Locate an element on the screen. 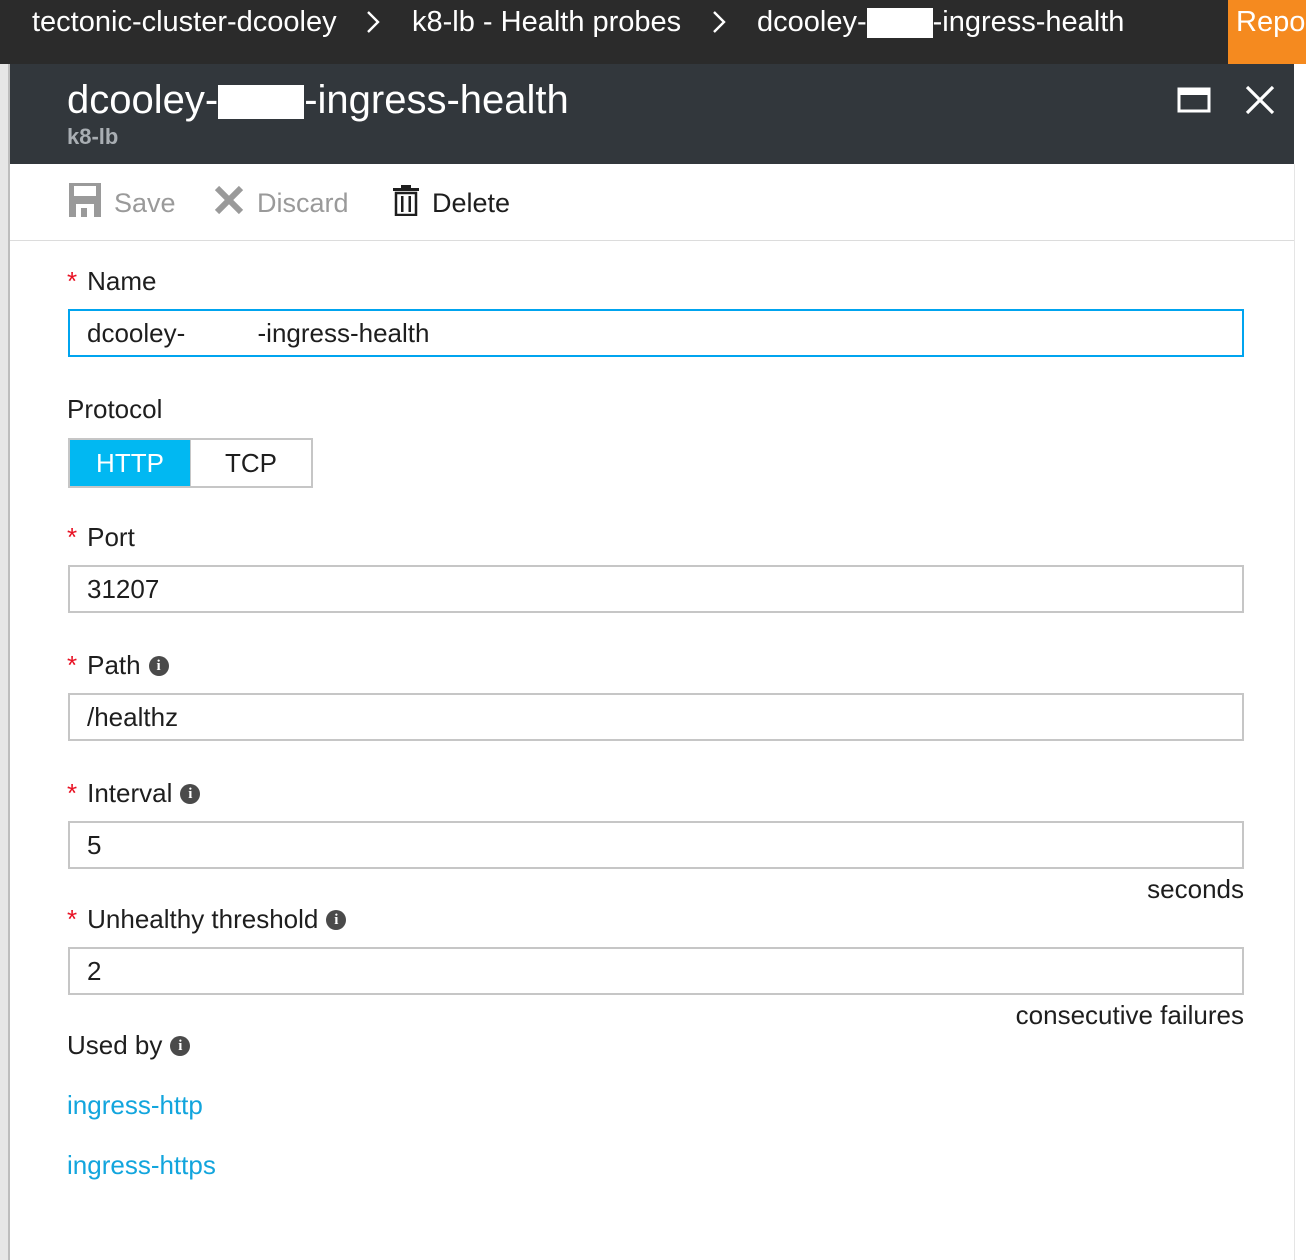  save-button: Save is located at coordinates (122, 203).